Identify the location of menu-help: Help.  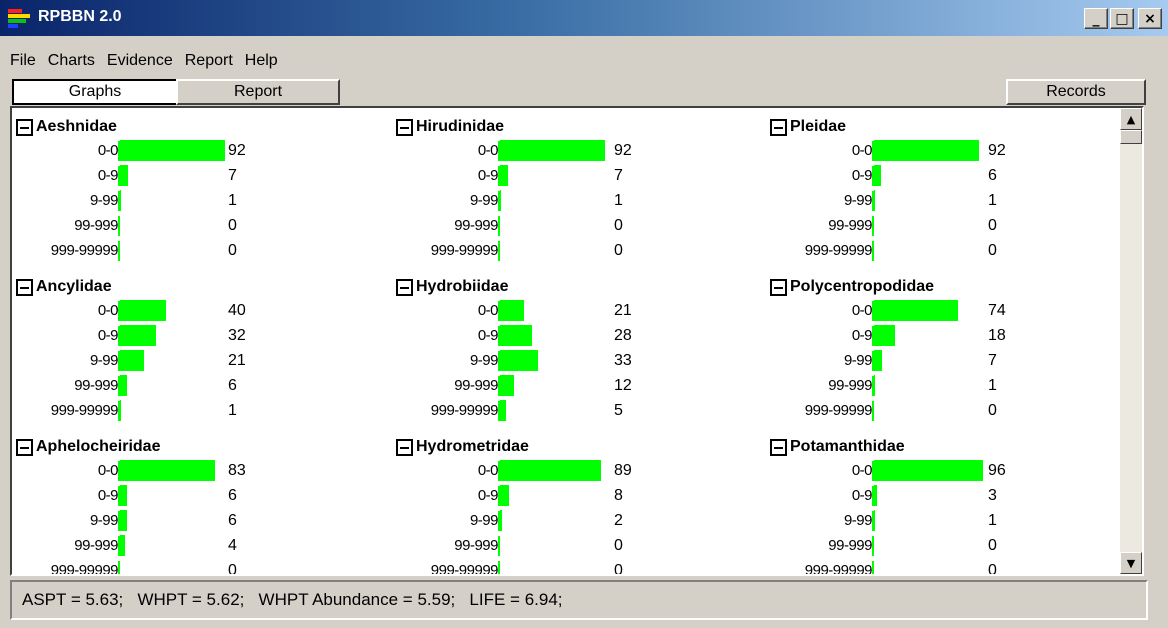
(264, 61).